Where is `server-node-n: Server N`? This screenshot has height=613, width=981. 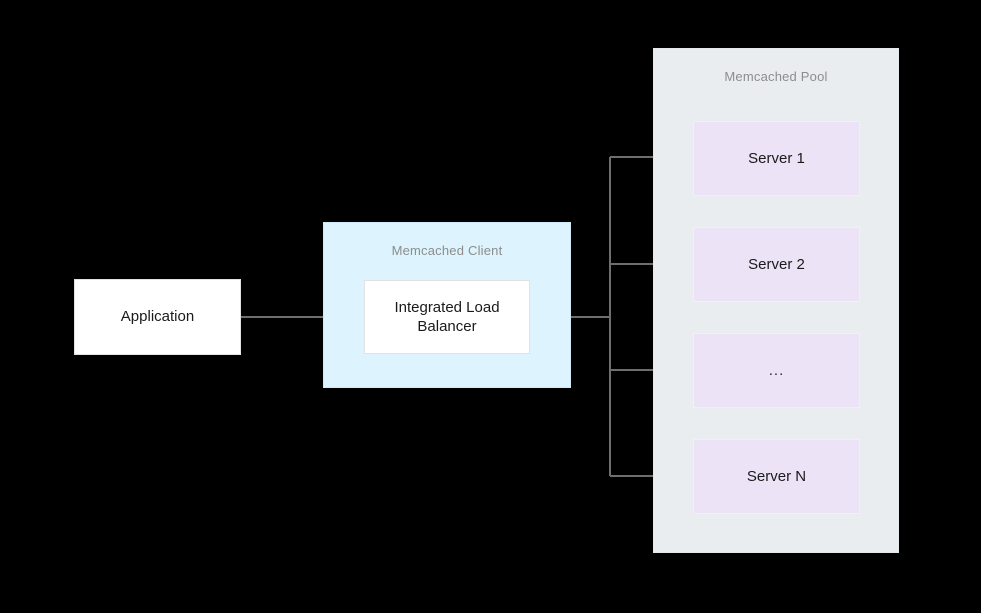 server-node-n: Server N is located at coordinates (776, 476).